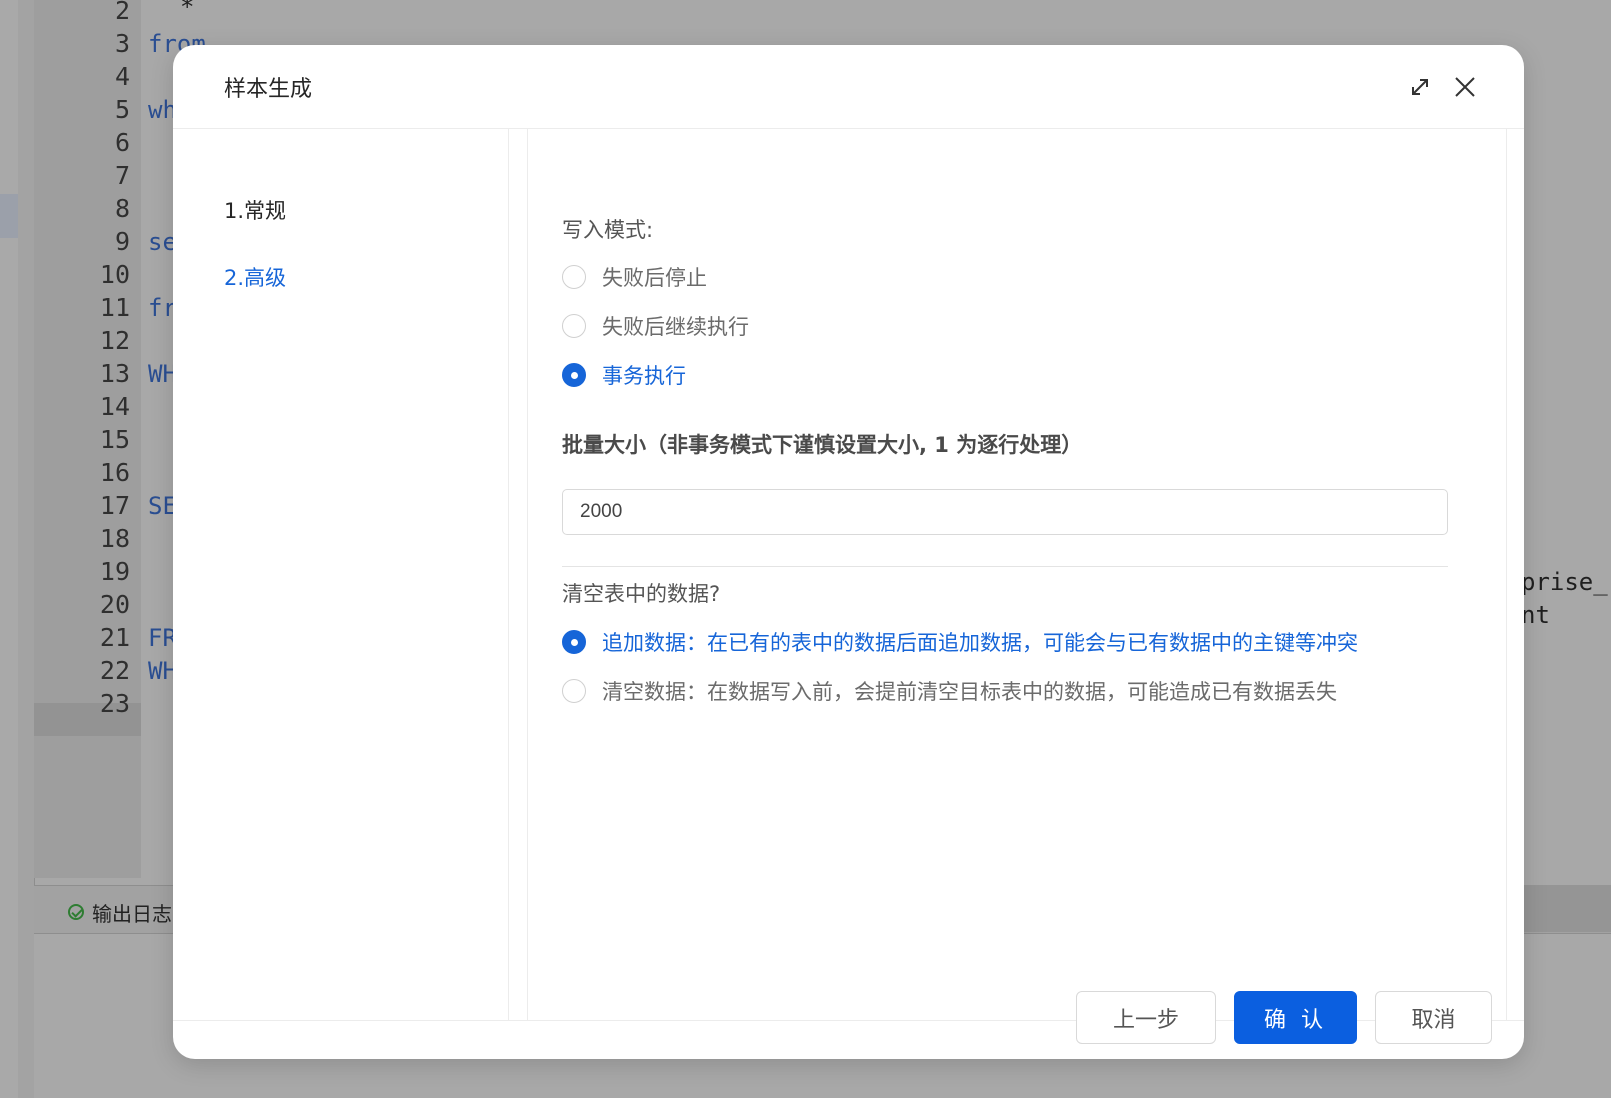 The height and width of the screenshot is (1098, 1611). Describe the element at coordinates (9, 549) in the screenshot. I see `activity-bar` at that location.